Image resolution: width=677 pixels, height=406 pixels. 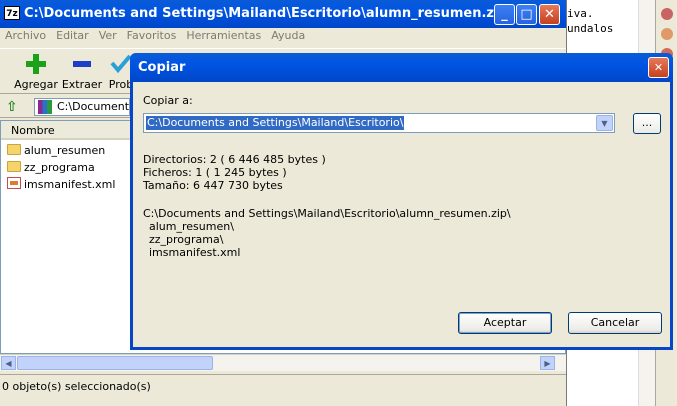 I want to click on extract-label: Extraer, so click(x=82, y=84).